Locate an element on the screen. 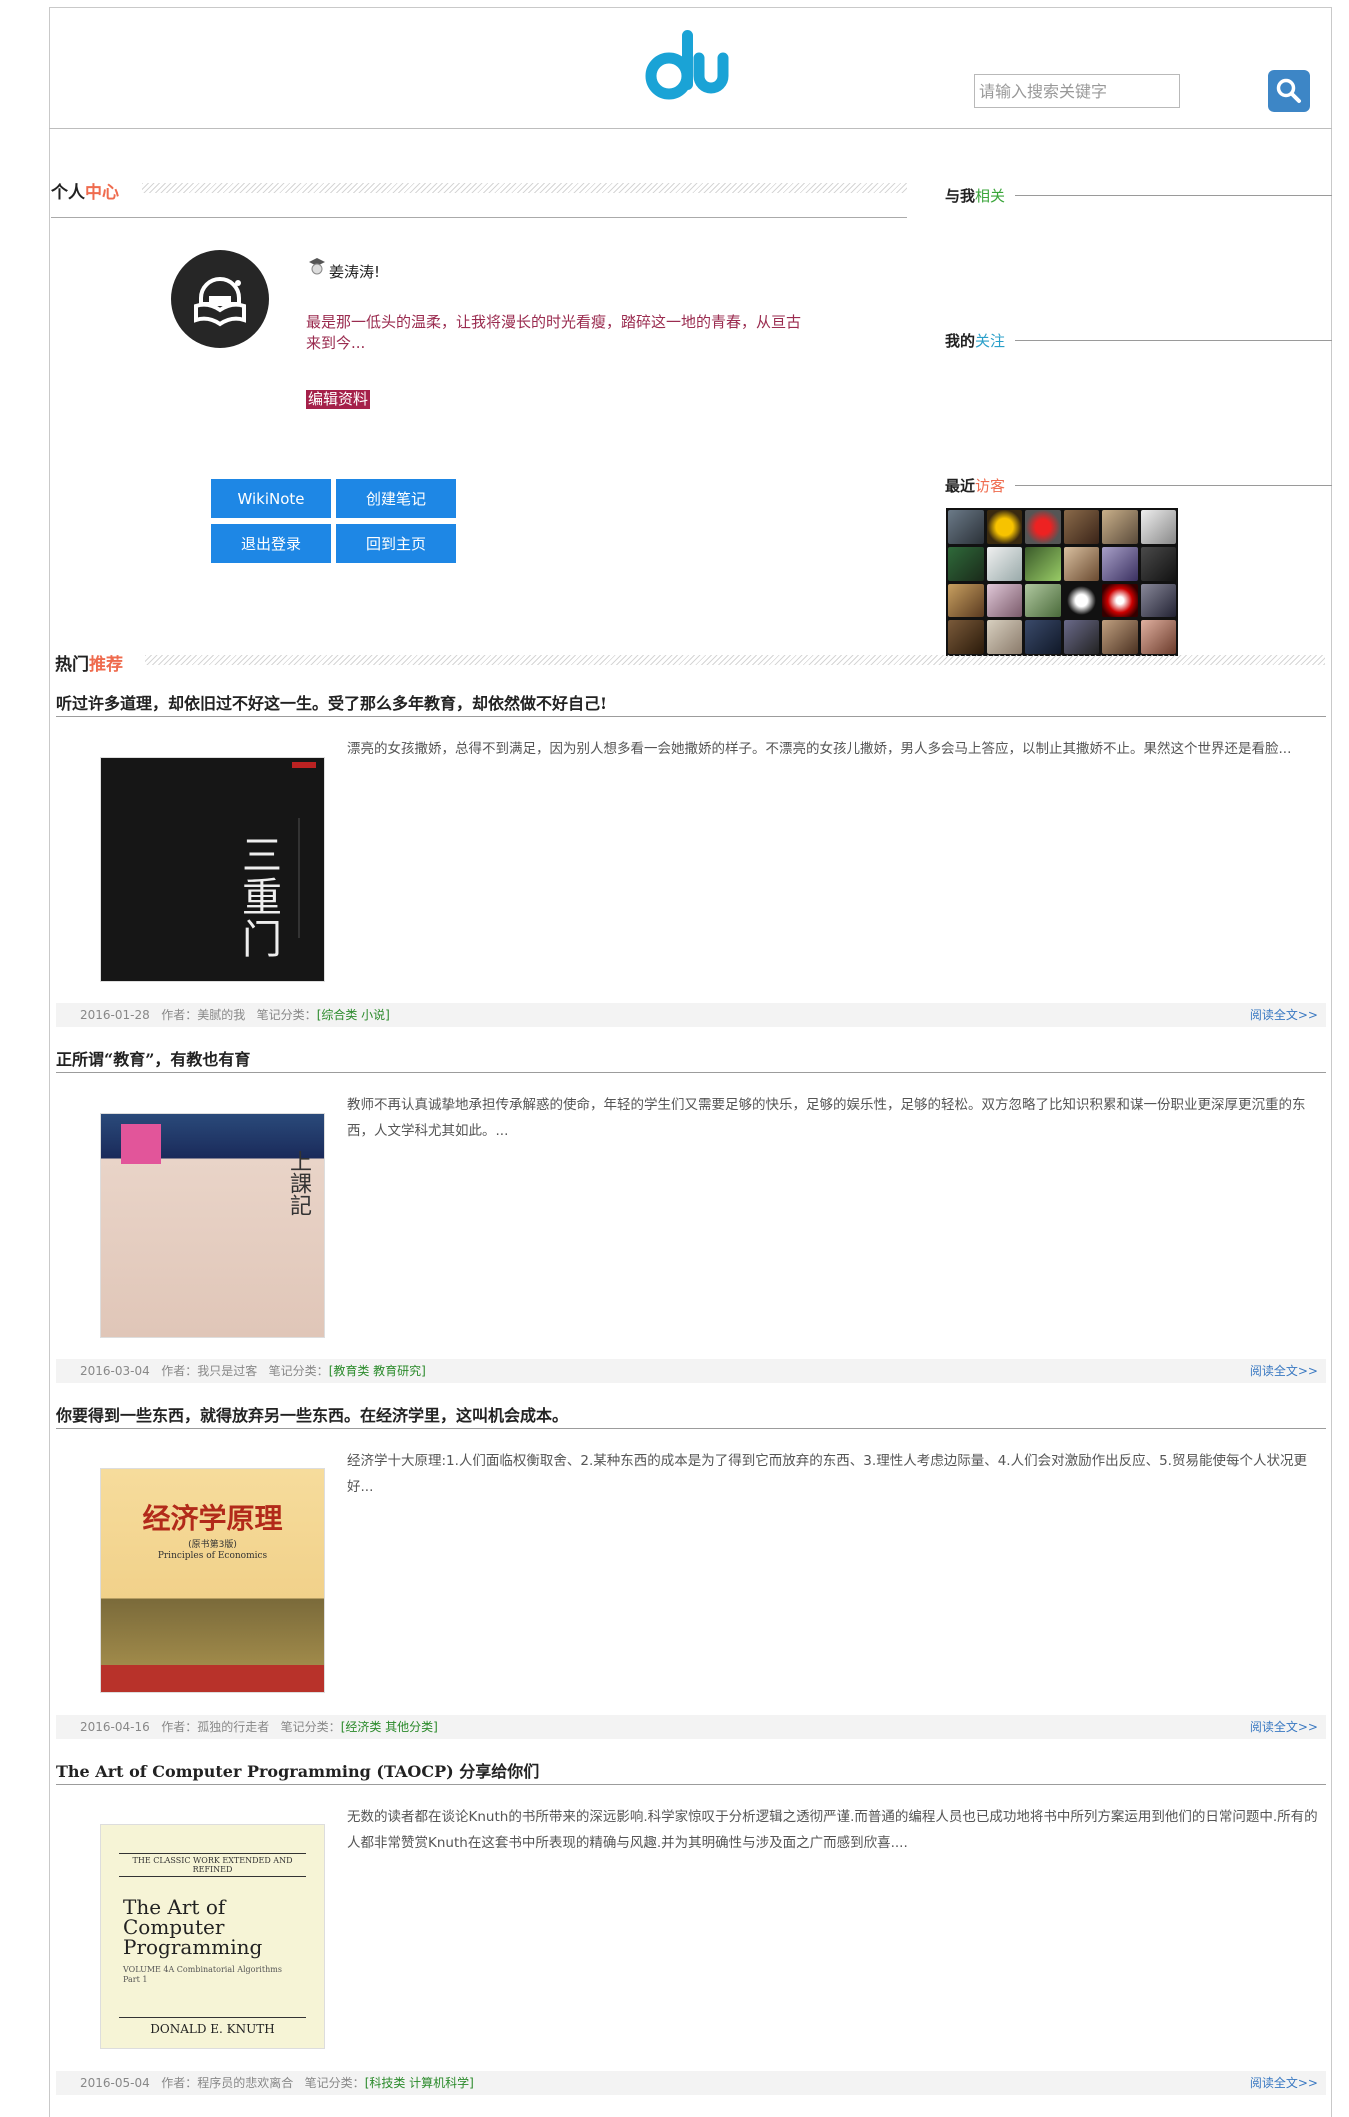 This screenshot has width=1349, height=2117. title-highlight: 访客 is located at coordinates (990, 486).